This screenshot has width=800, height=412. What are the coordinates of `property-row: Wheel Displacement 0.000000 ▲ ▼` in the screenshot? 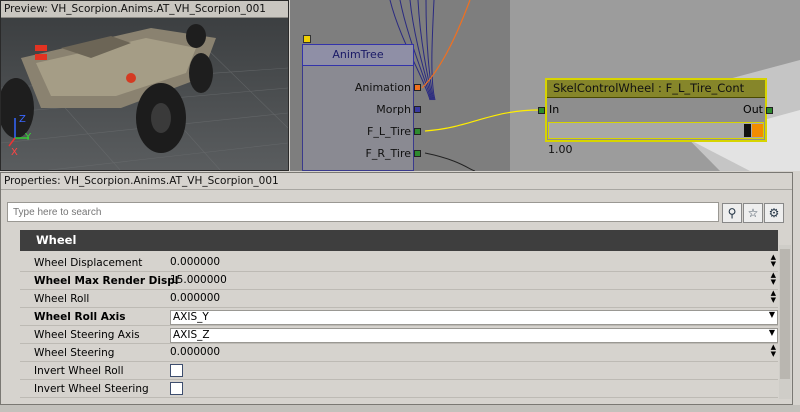 It's located at (399, 263).